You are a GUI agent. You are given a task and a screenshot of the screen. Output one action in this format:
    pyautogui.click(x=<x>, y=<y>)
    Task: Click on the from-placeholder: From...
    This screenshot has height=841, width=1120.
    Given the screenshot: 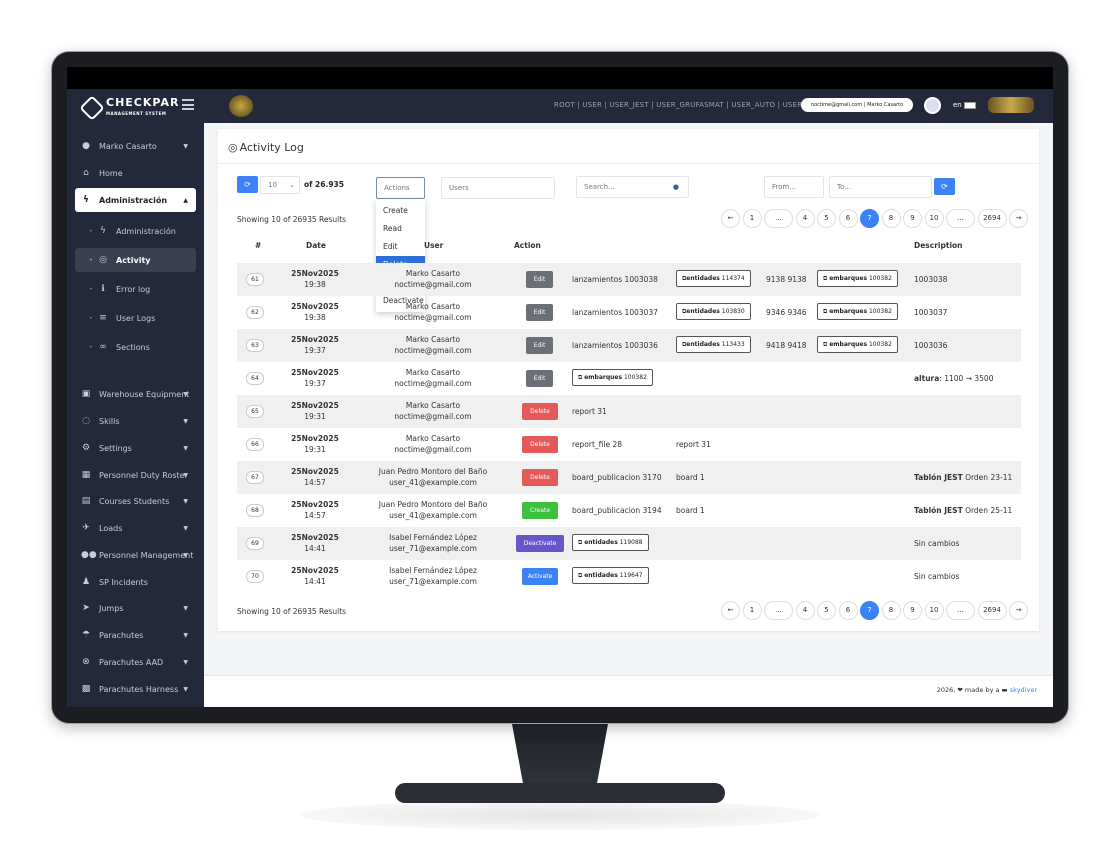 What is the action you would take?
    pyautogui.click(x=784, y=187)
    